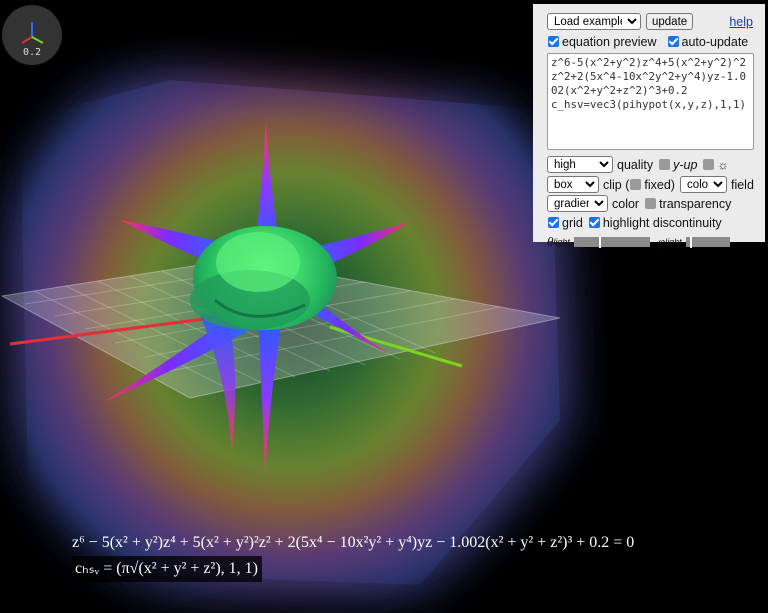 Image resolution: width=768 pixels, height=613 pixels. What do you see at coordinates (167, 569) in the screenshot?
I see `equation-preview-color: cₕₛᵥ = (π√(x² + y² + z²), 1, 1)` at bounding box center [167, 569].